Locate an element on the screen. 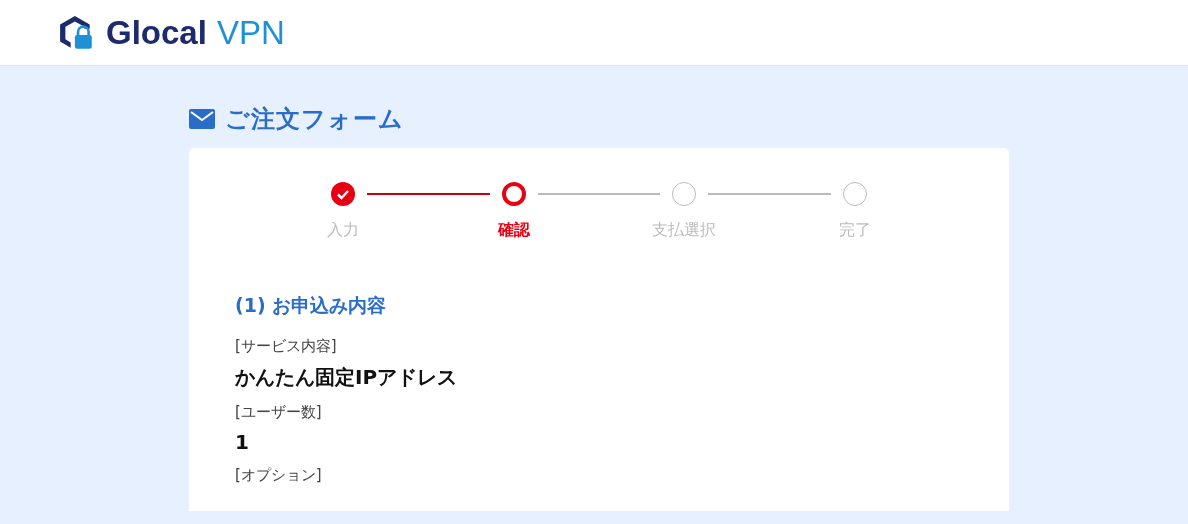 This screenshot has width=1188, height=524. step-label: 入力 is located at coordinates (343, 230).